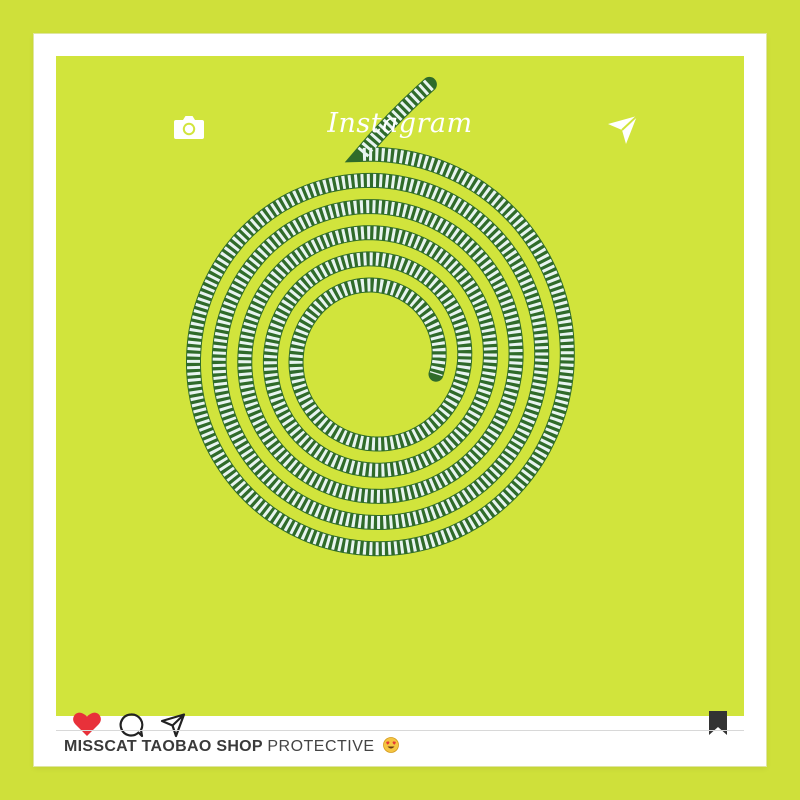 The image size is (800, 800). Describe the element at coordinates (400, 106) in the screenshot. I see `post-header: Instagram` at that location.